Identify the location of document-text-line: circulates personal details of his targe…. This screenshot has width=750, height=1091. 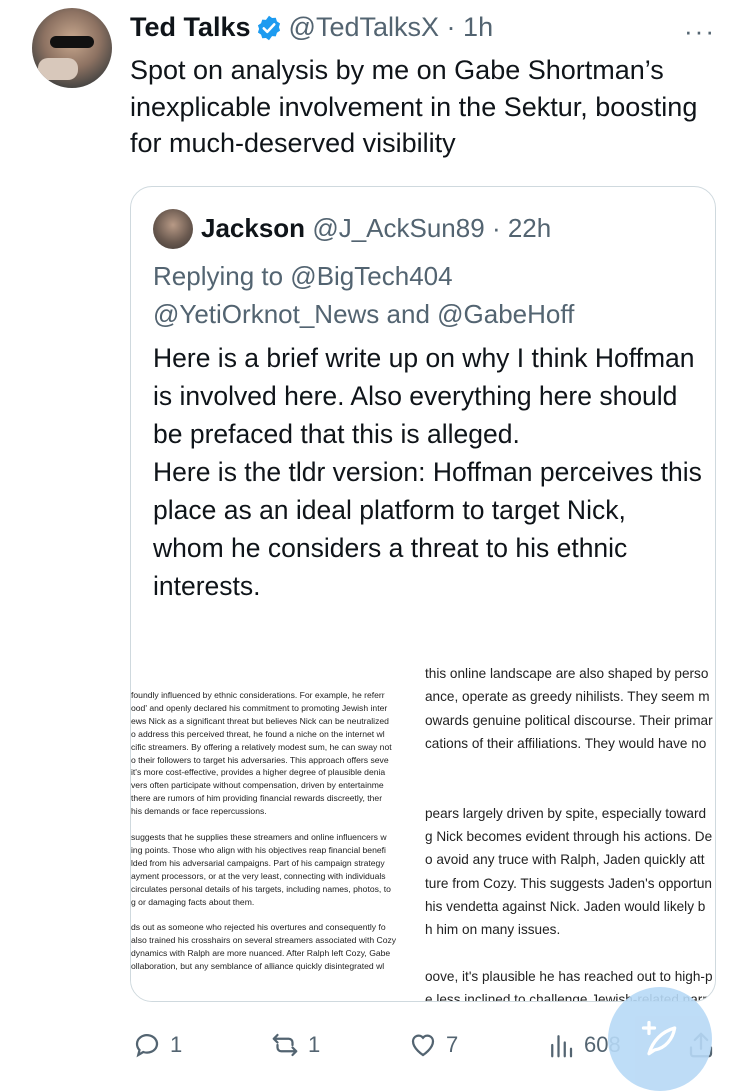
(261, 888).